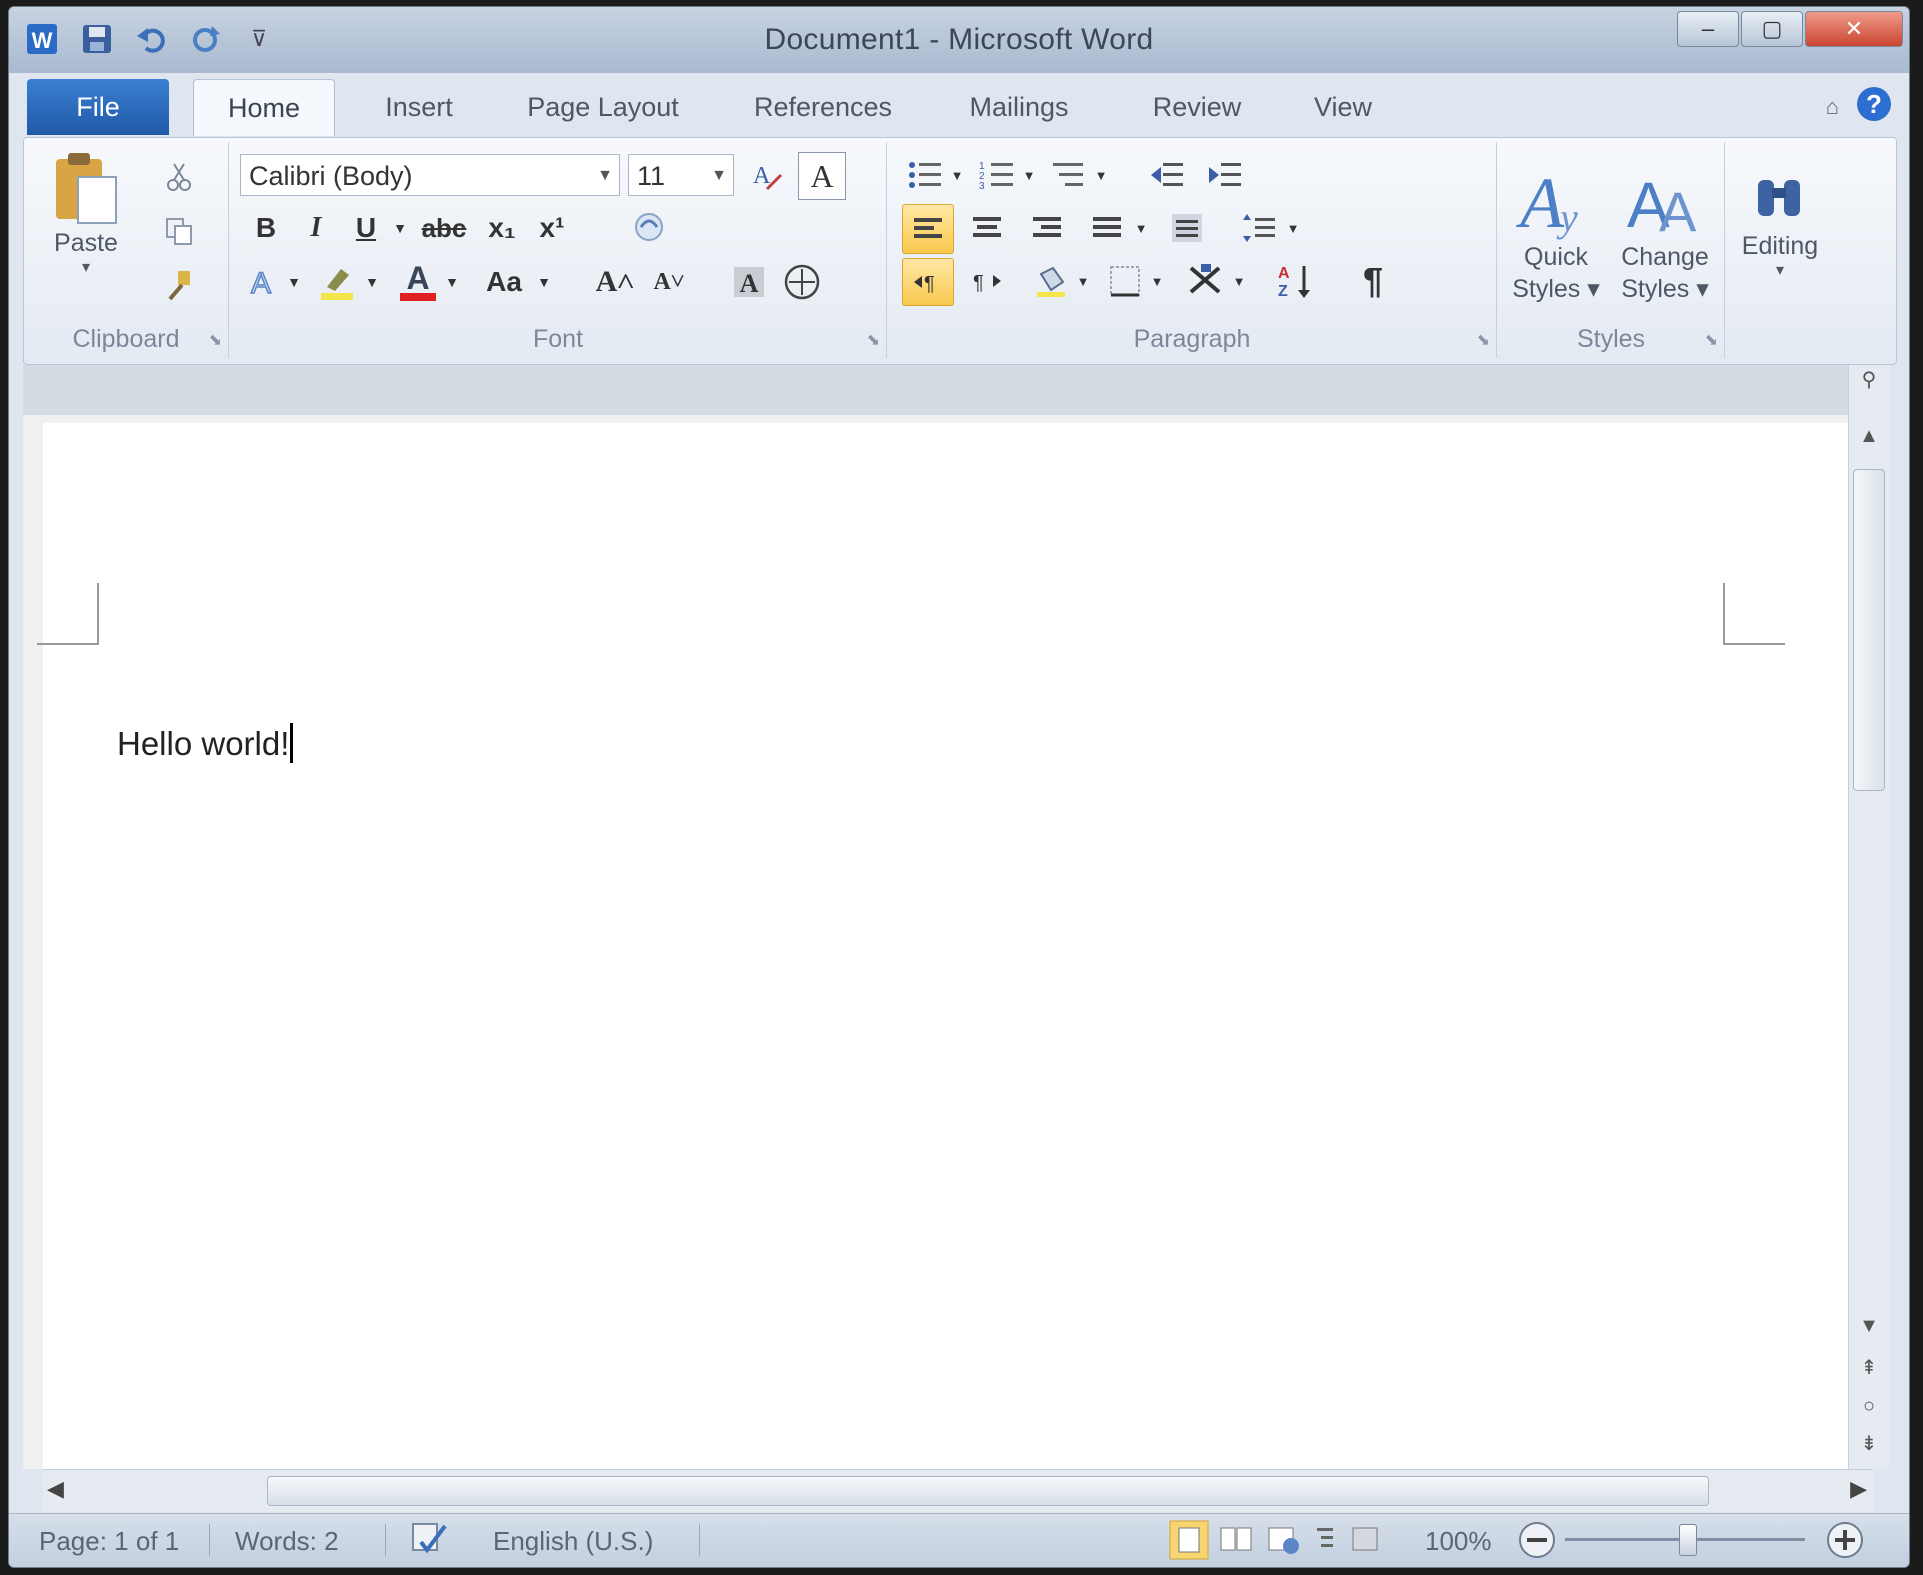 The width and height of the screenshot is (1923, 1575). I want to click on align-right-icon, so click(1047, 228).